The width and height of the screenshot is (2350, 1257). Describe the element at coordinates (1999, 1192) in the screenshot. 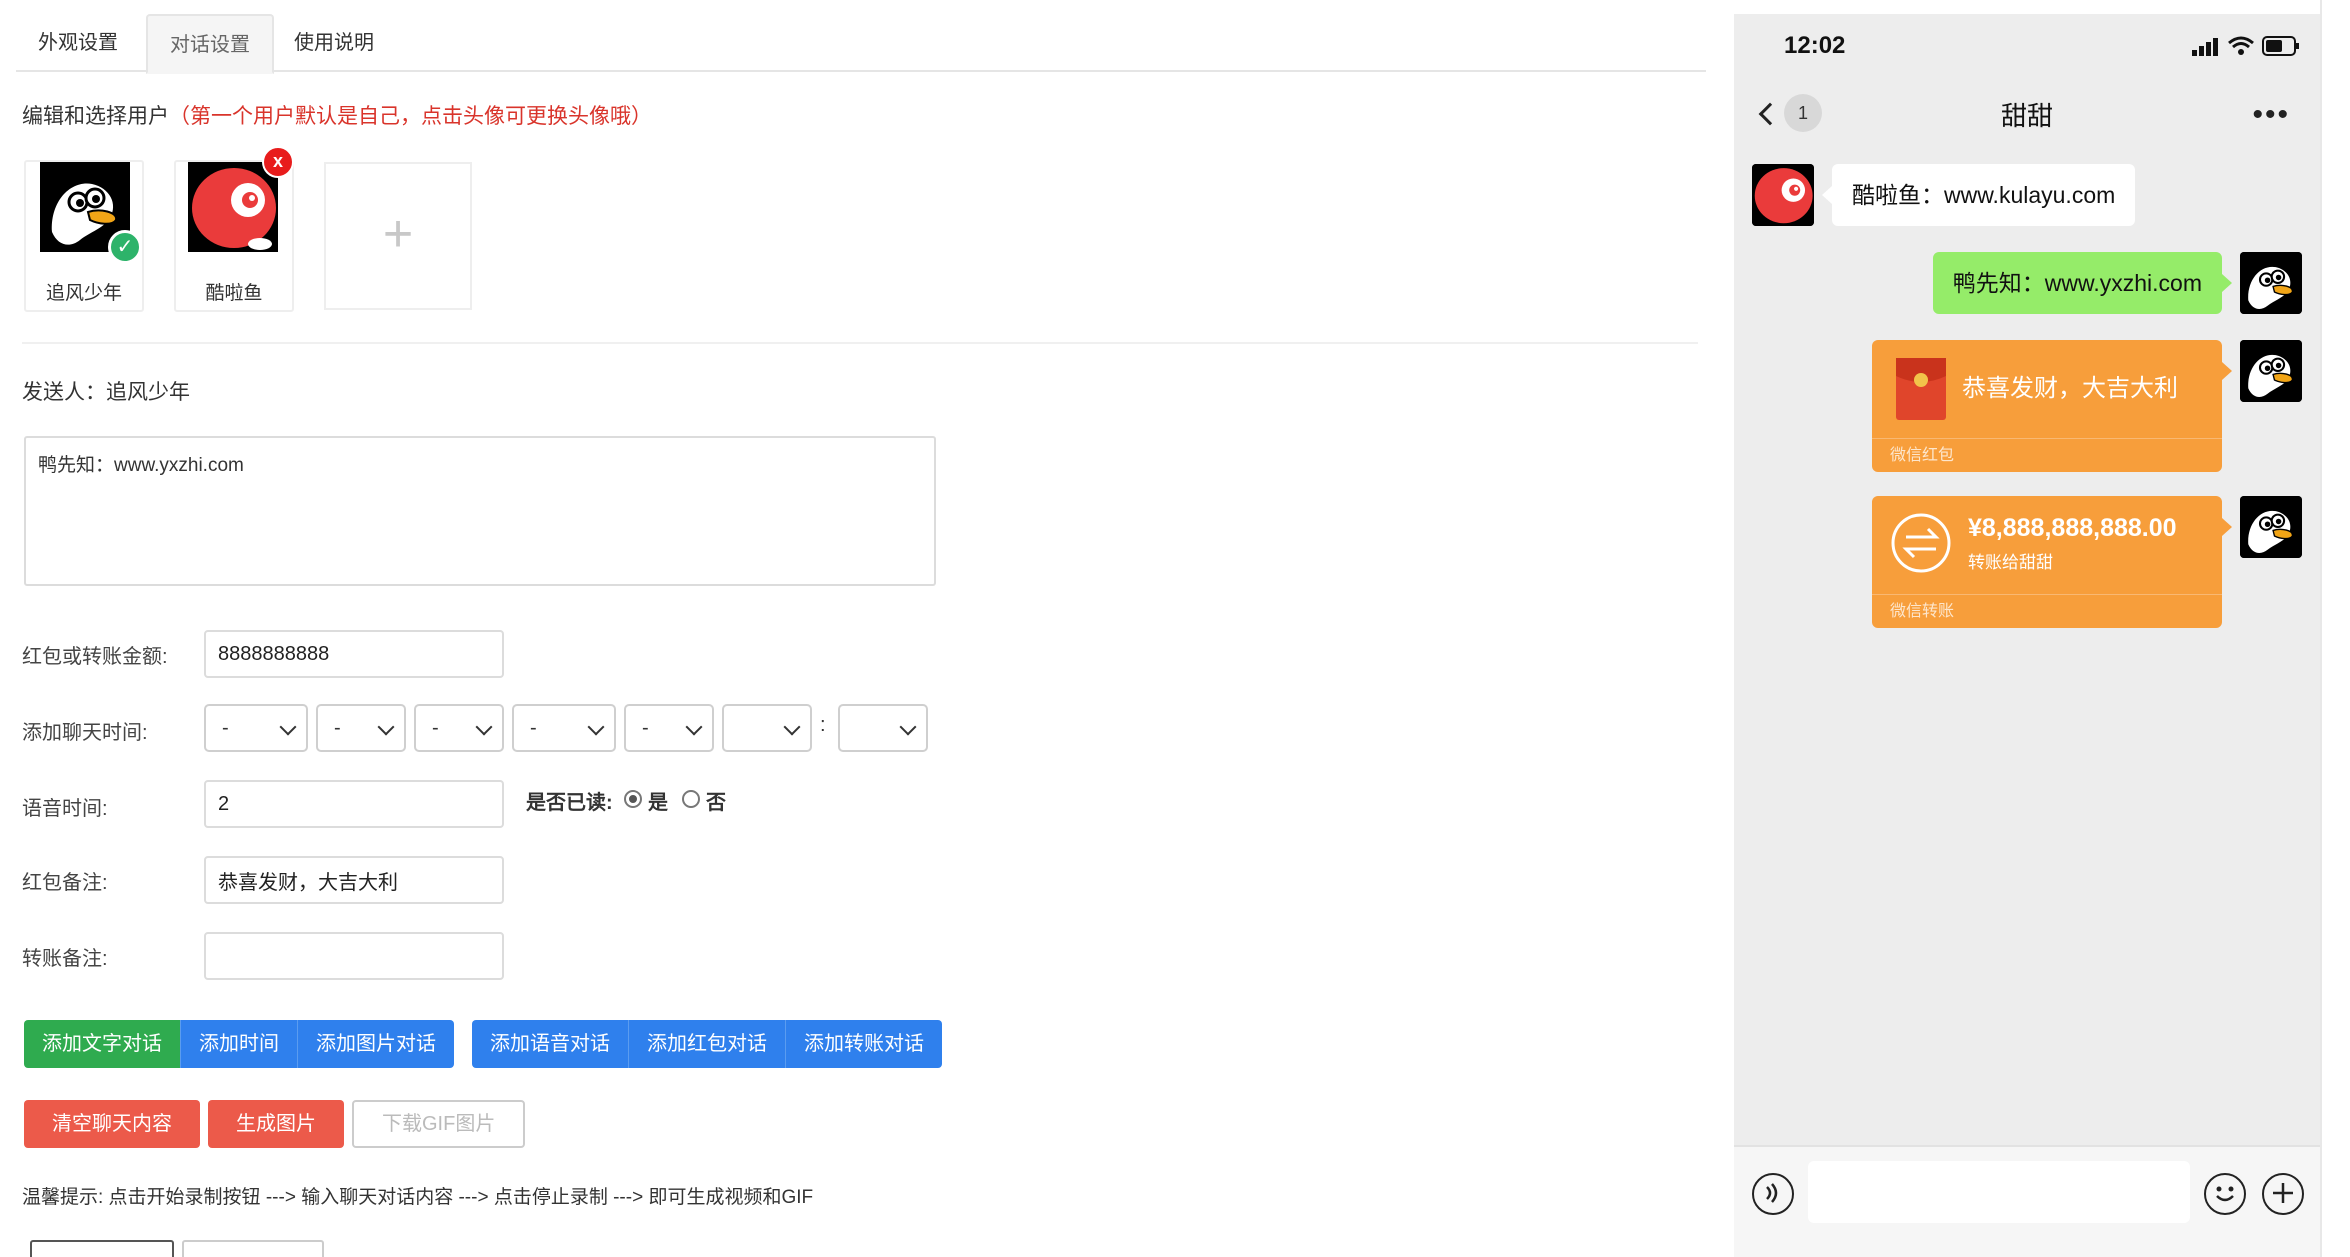

I see `chat-input` at that location.